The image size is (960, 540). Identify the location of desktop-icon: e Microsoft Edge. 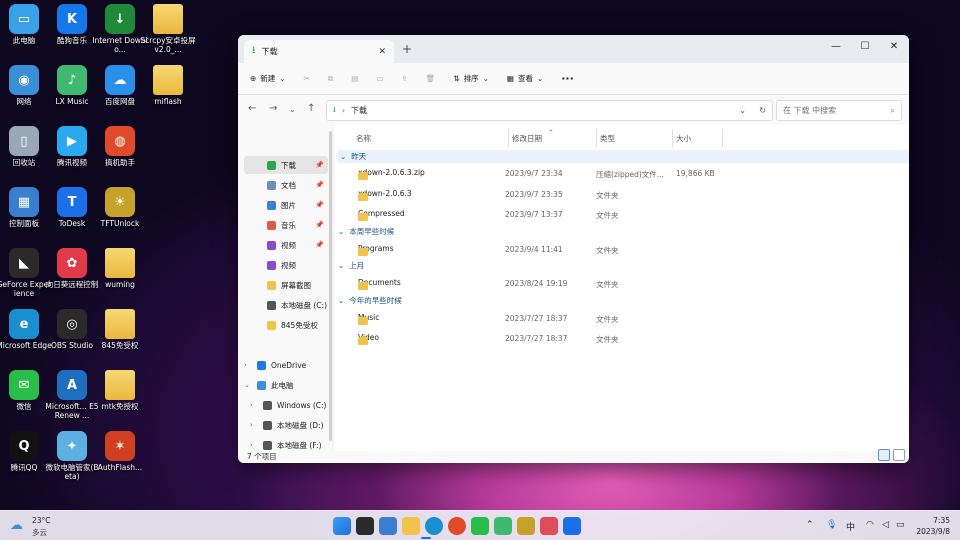
(26, 329).